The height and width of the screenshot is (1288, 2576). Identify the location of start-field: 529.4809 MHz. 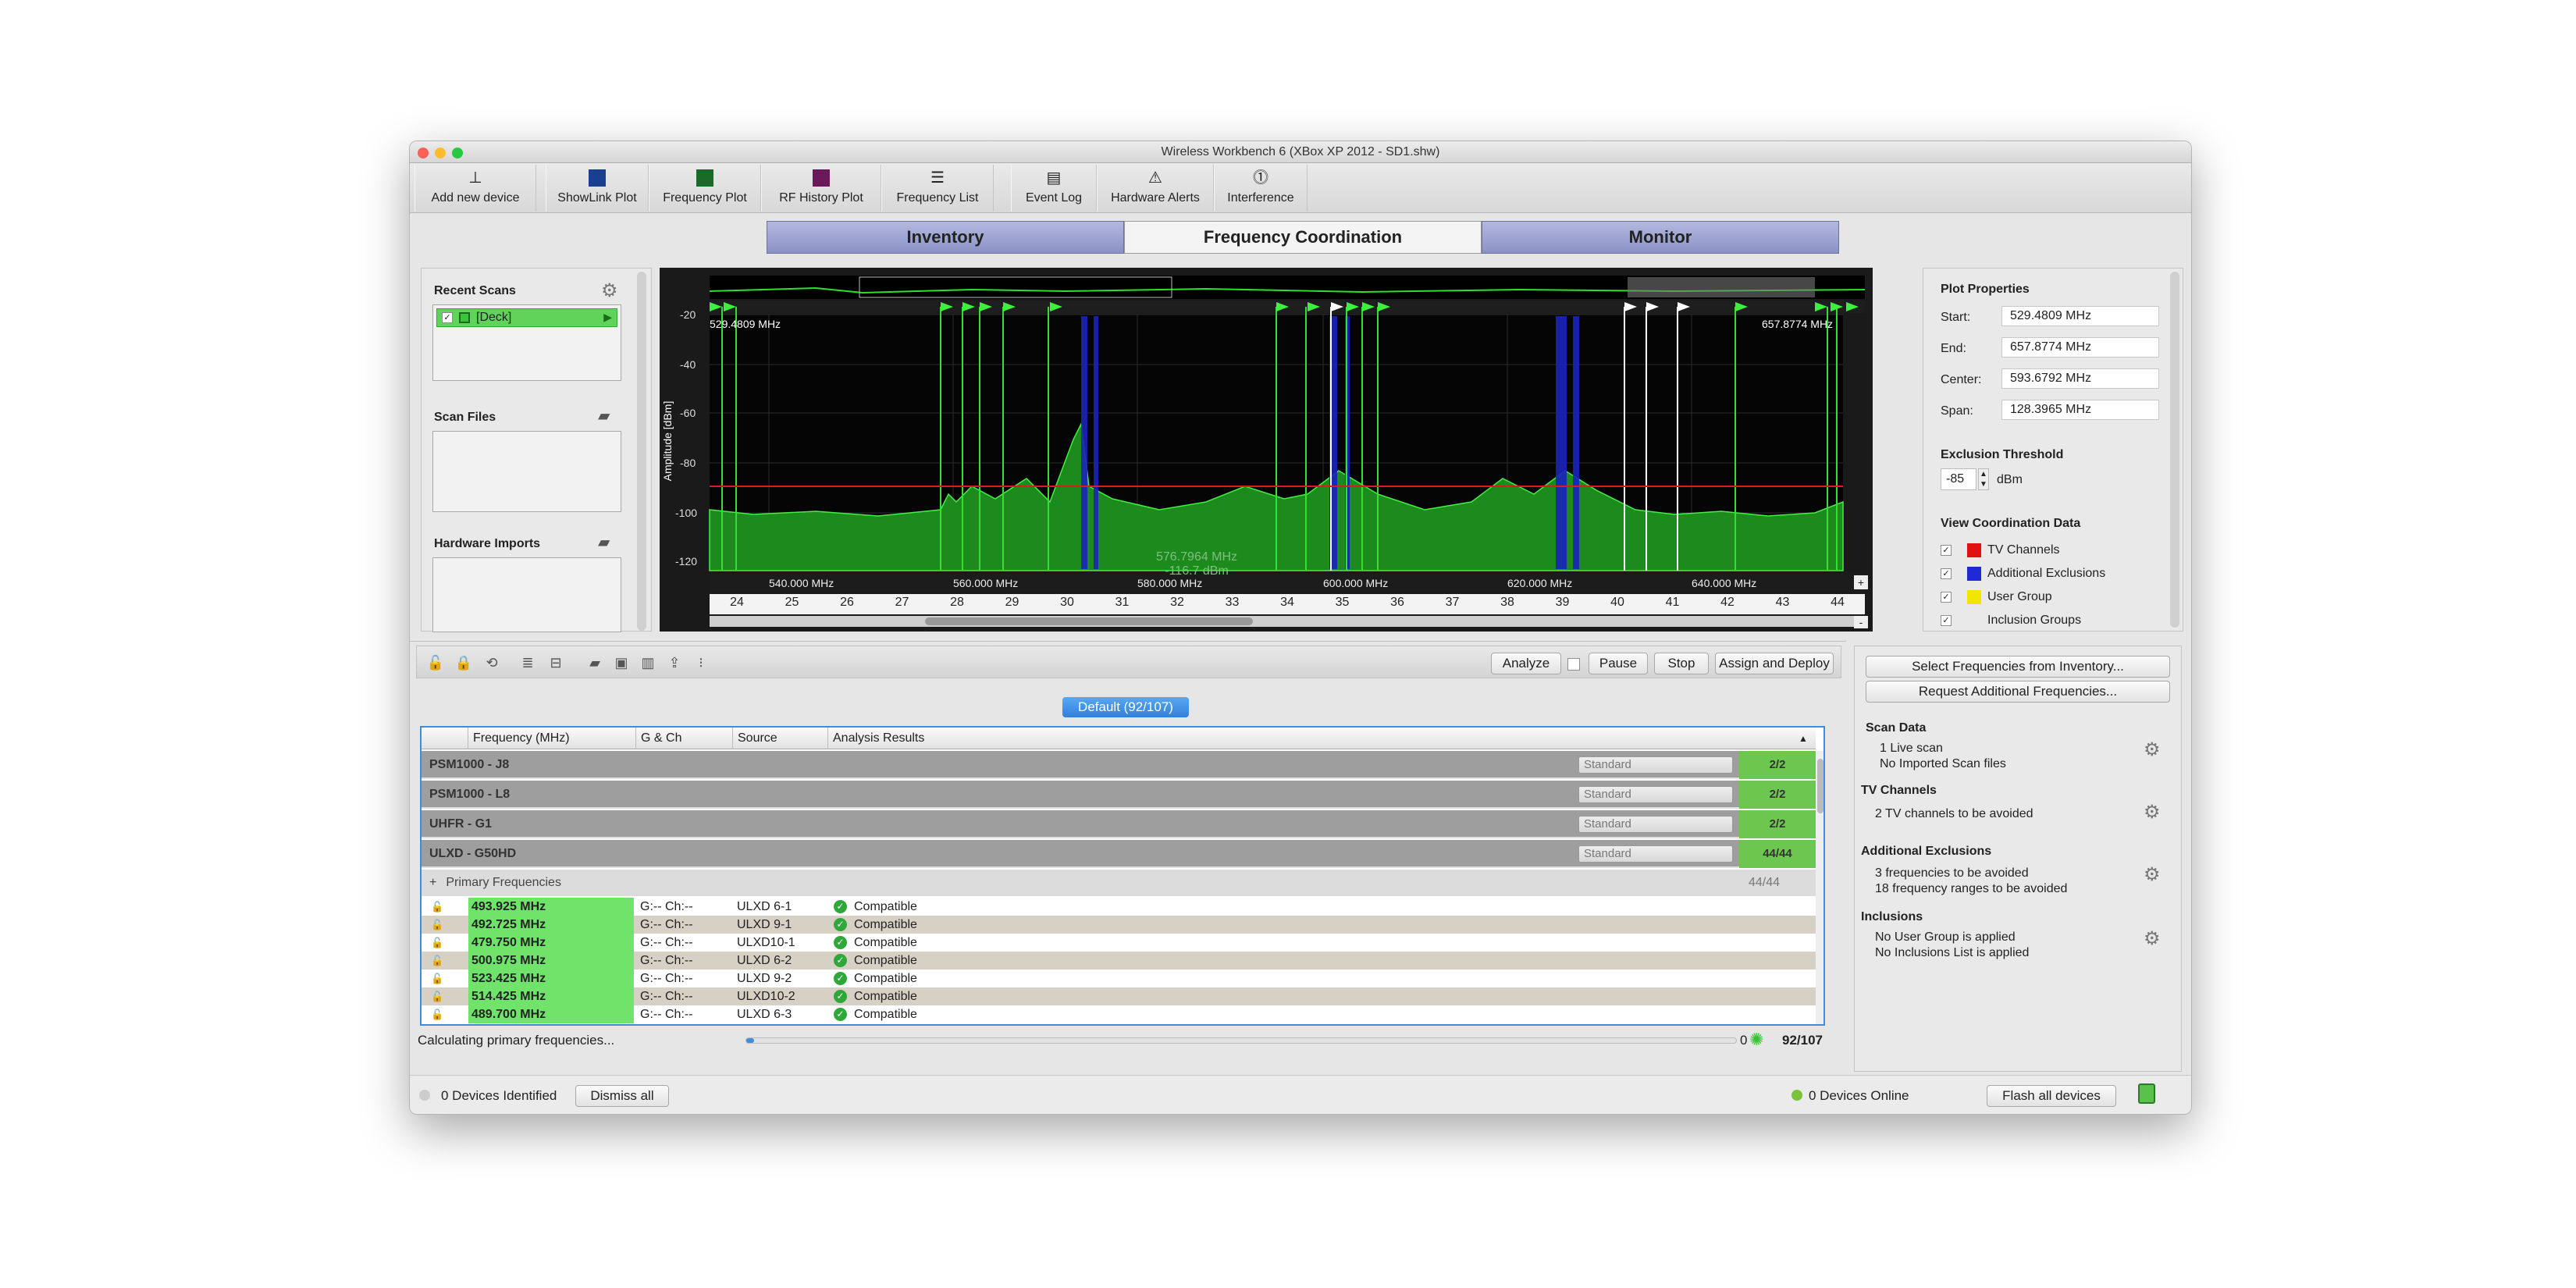
(2080, 316).